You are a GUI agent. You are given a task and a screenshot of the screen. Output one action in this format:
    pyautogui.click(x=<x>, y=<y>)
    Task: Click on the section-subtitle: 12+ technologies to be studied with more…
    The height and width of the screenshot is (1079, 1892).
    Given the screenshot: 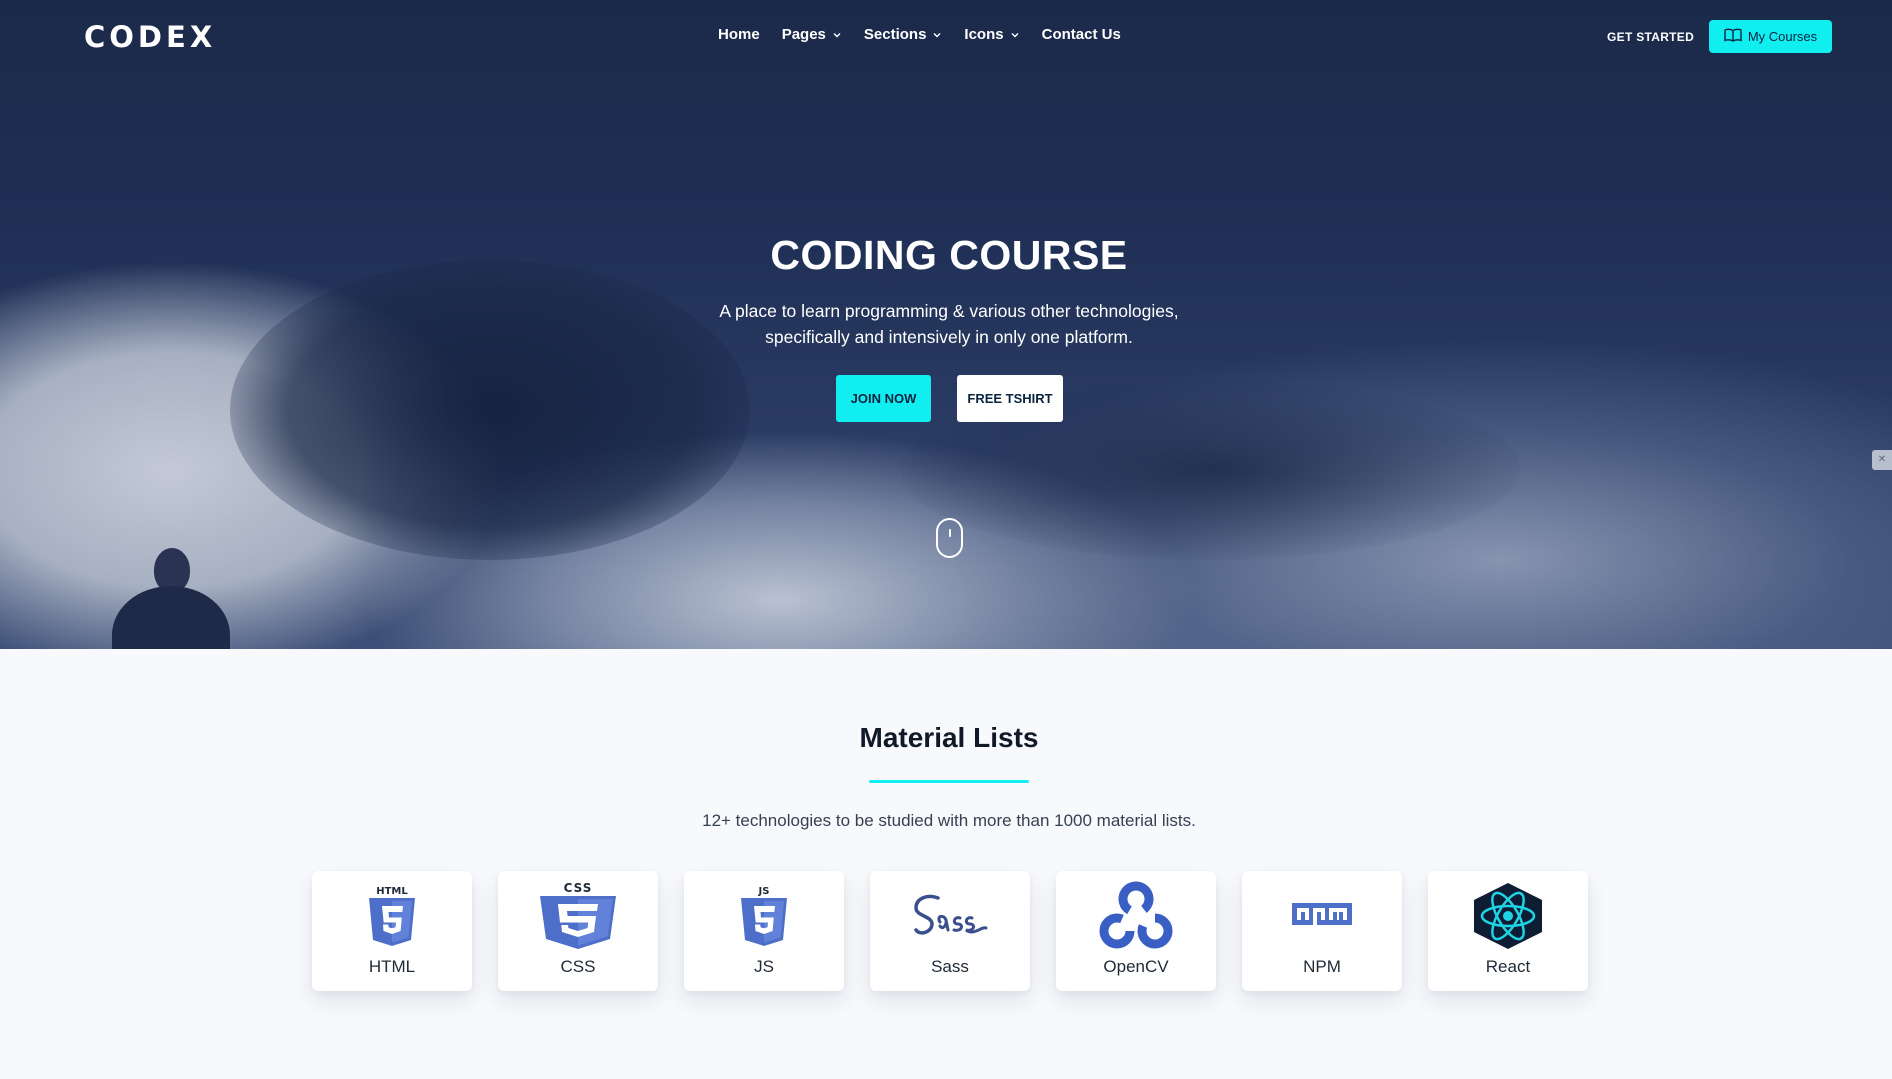 What is the action you would take?
    pyautogui.click(x=949, y=820)
    